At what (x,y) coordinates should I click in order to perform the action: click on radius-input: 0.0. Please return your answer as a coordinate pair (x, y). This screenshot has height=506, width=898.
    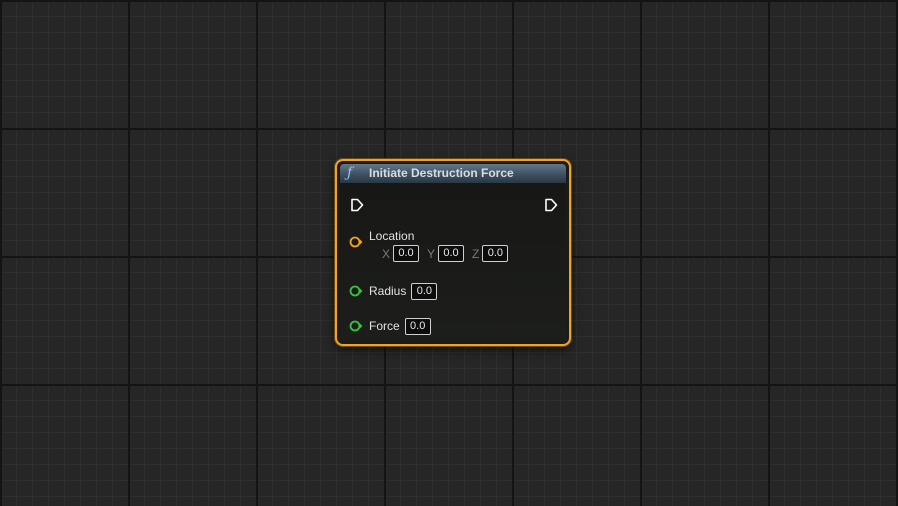
    Looking at the image, I should click on (424, 291).